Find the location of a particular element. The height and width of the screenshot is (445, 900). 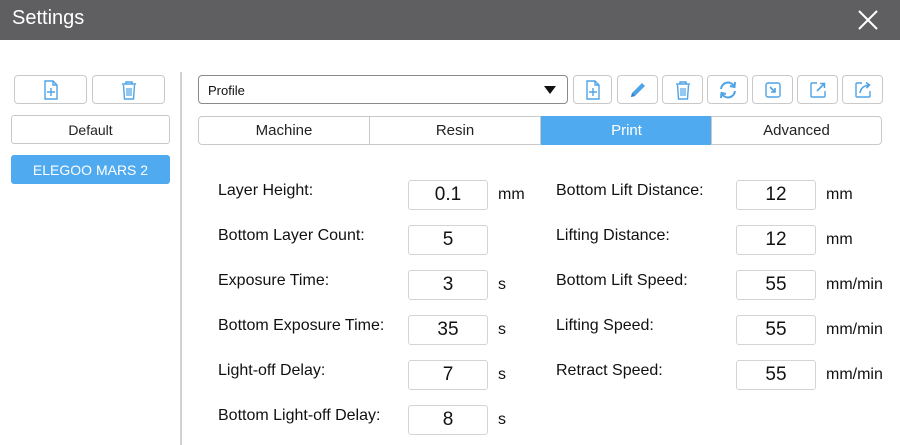

import-icon is located at coordinates (772, 89).